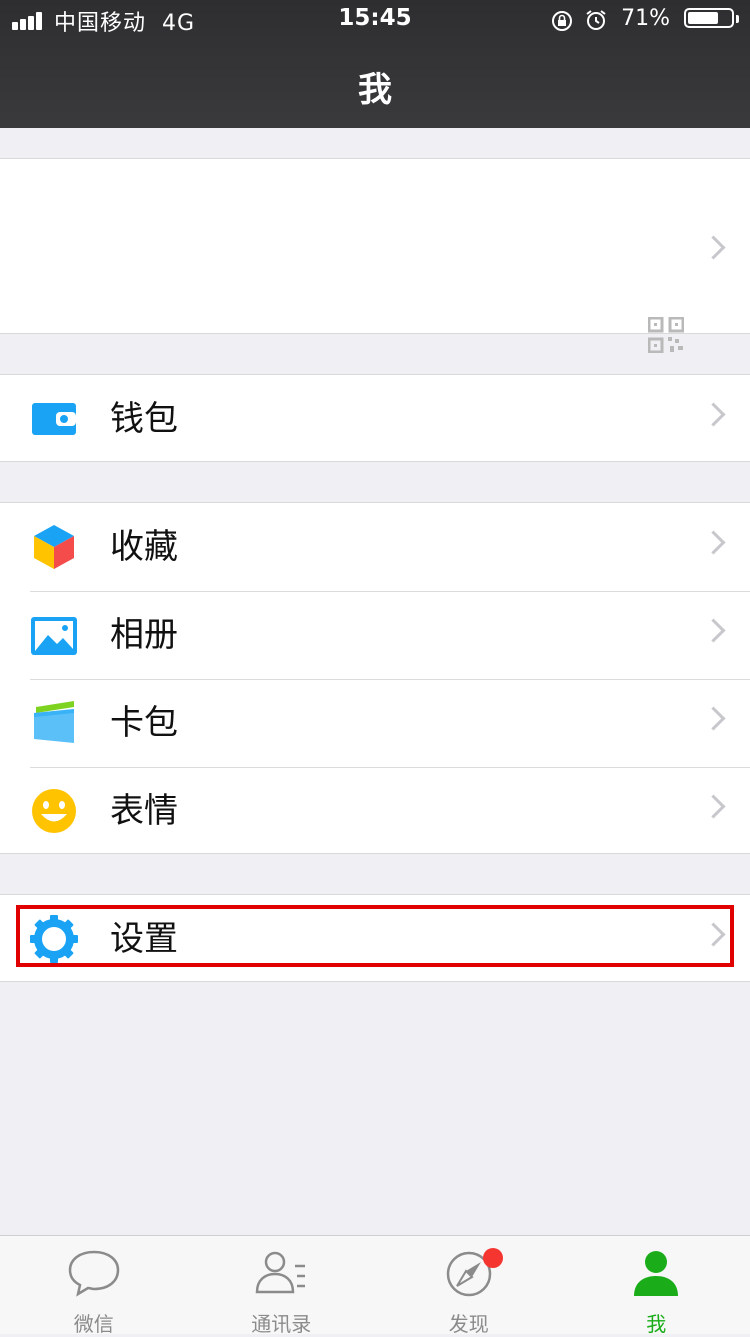 The height and width of the screenshot is (1337, 750). I want to click on menu-item-label: 相册, so click(144, 635).